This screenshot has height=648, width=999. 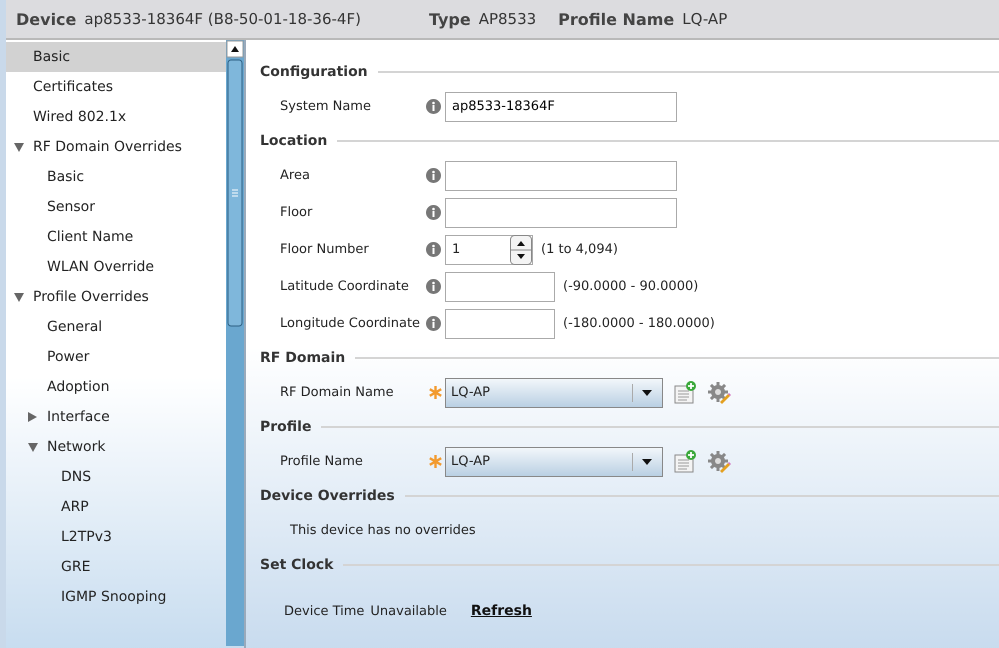 I want to click on section-title: Location, so click(x=294, y=141).